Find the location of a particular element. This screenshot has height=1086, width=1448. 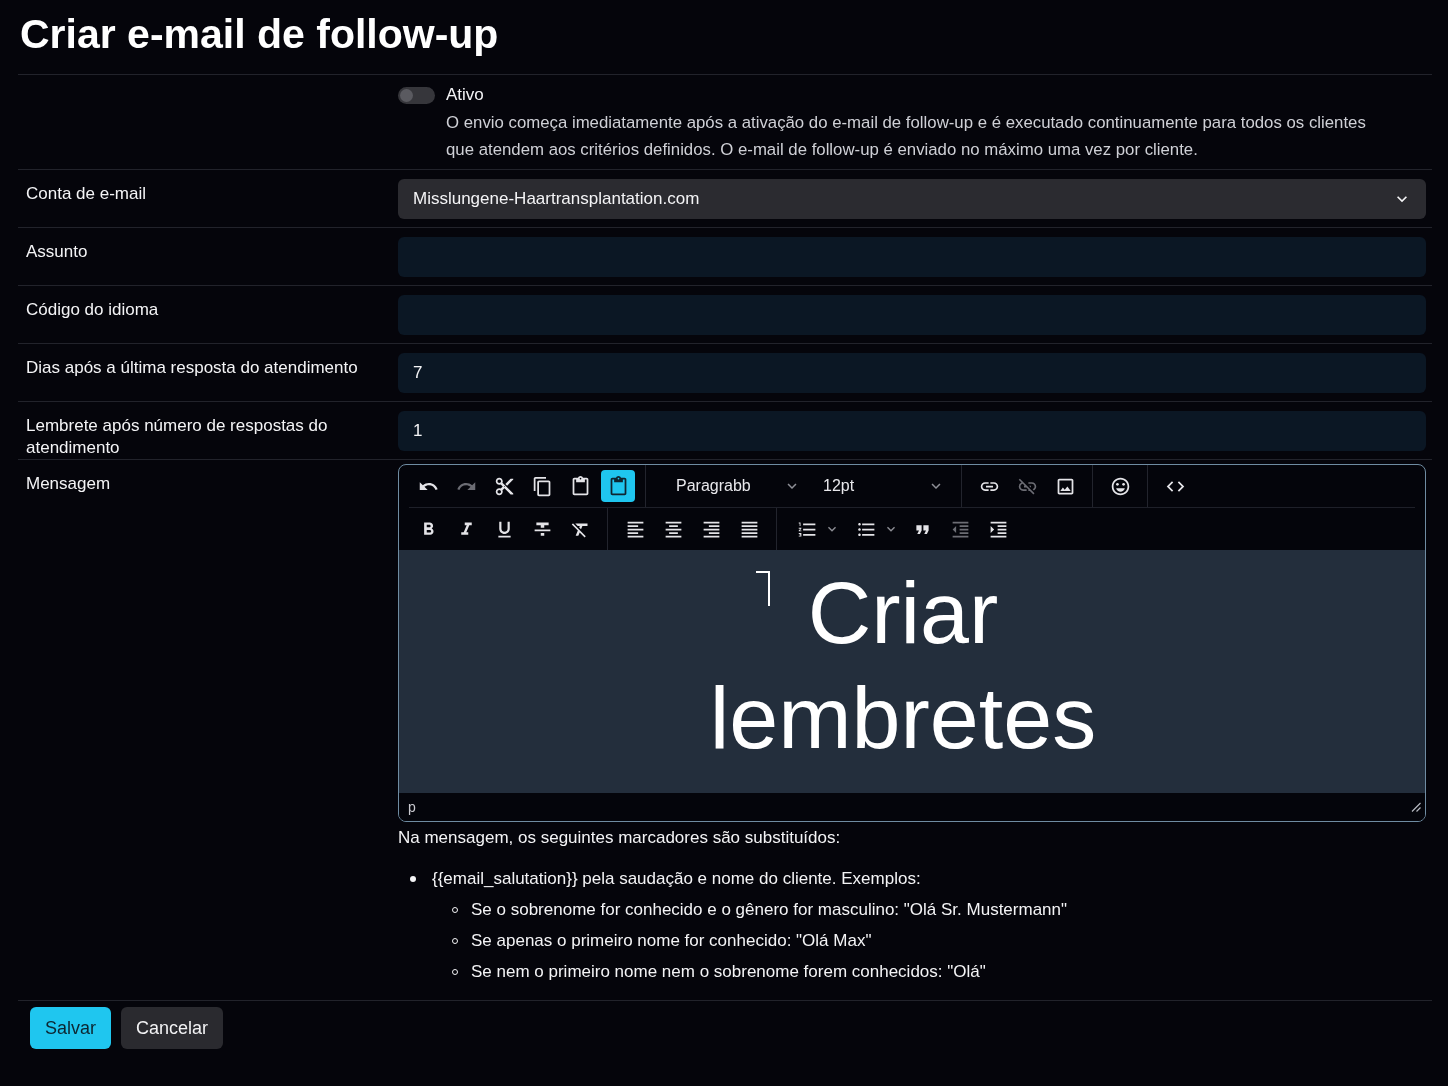

field-label: Conta de e-mail is located at coordinates (86, 194).